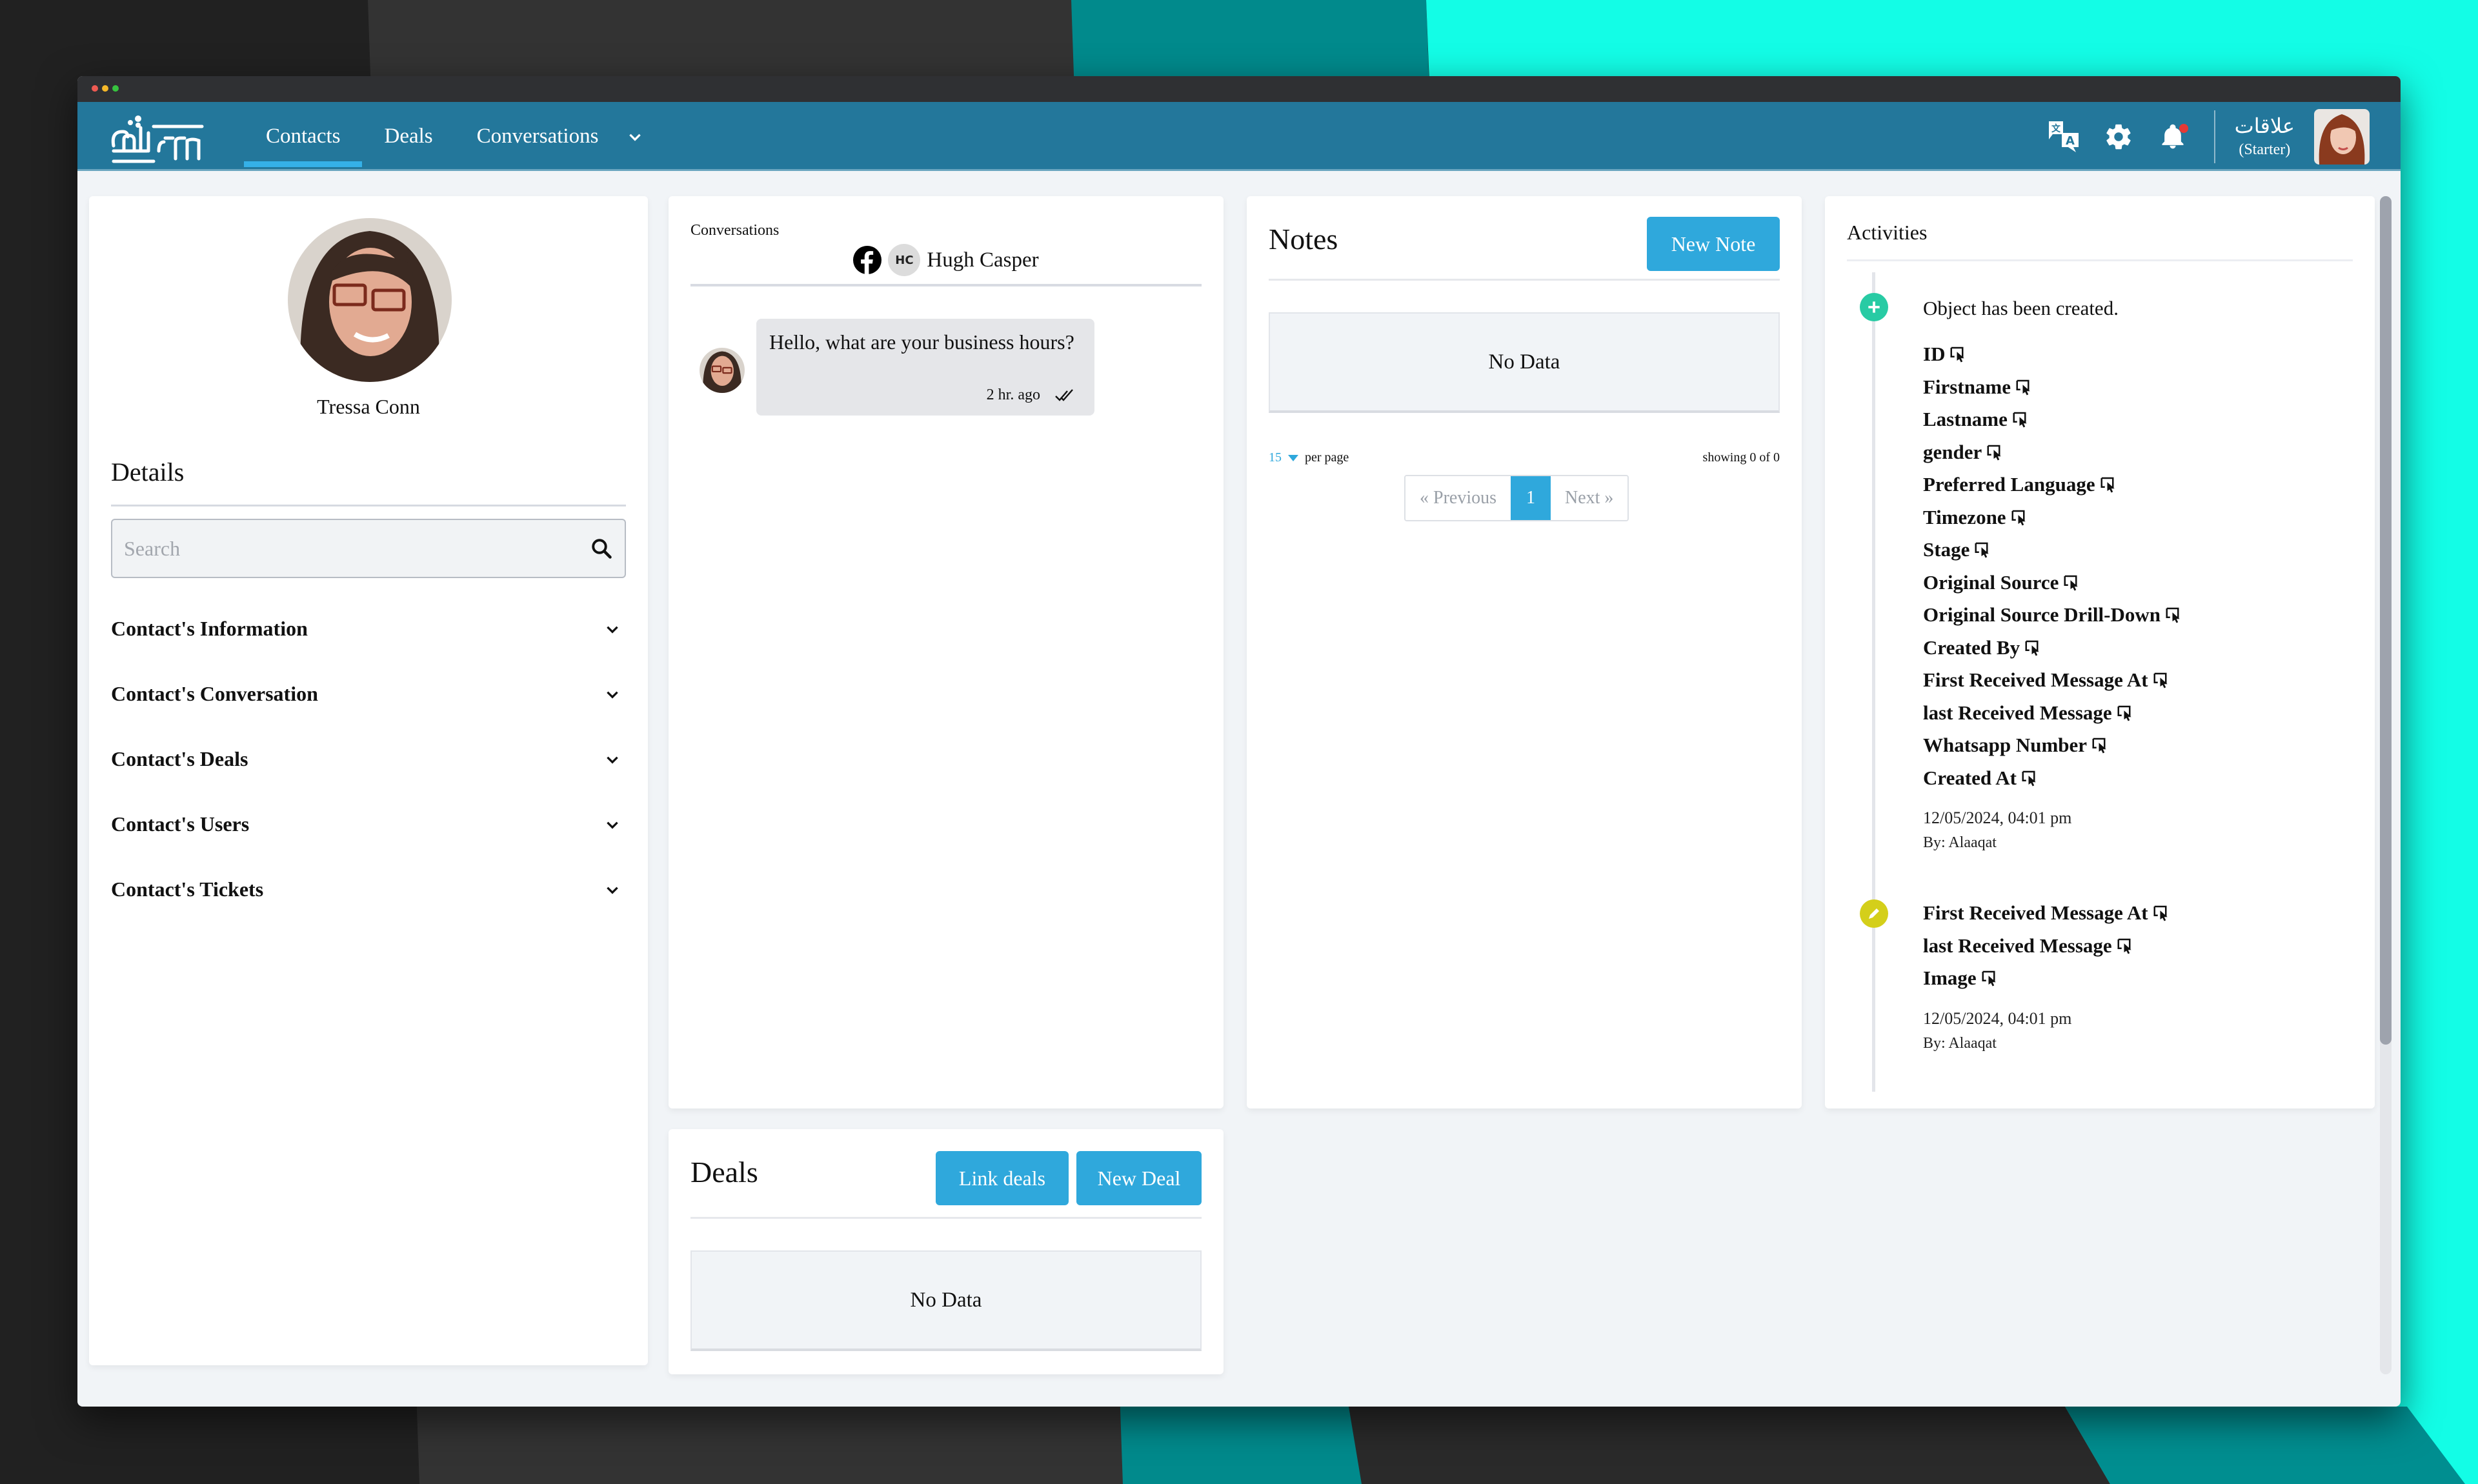  Describe the element at coordinates (1713, 244) in the screenshot. I see `new-note-button: New Note` at that location.